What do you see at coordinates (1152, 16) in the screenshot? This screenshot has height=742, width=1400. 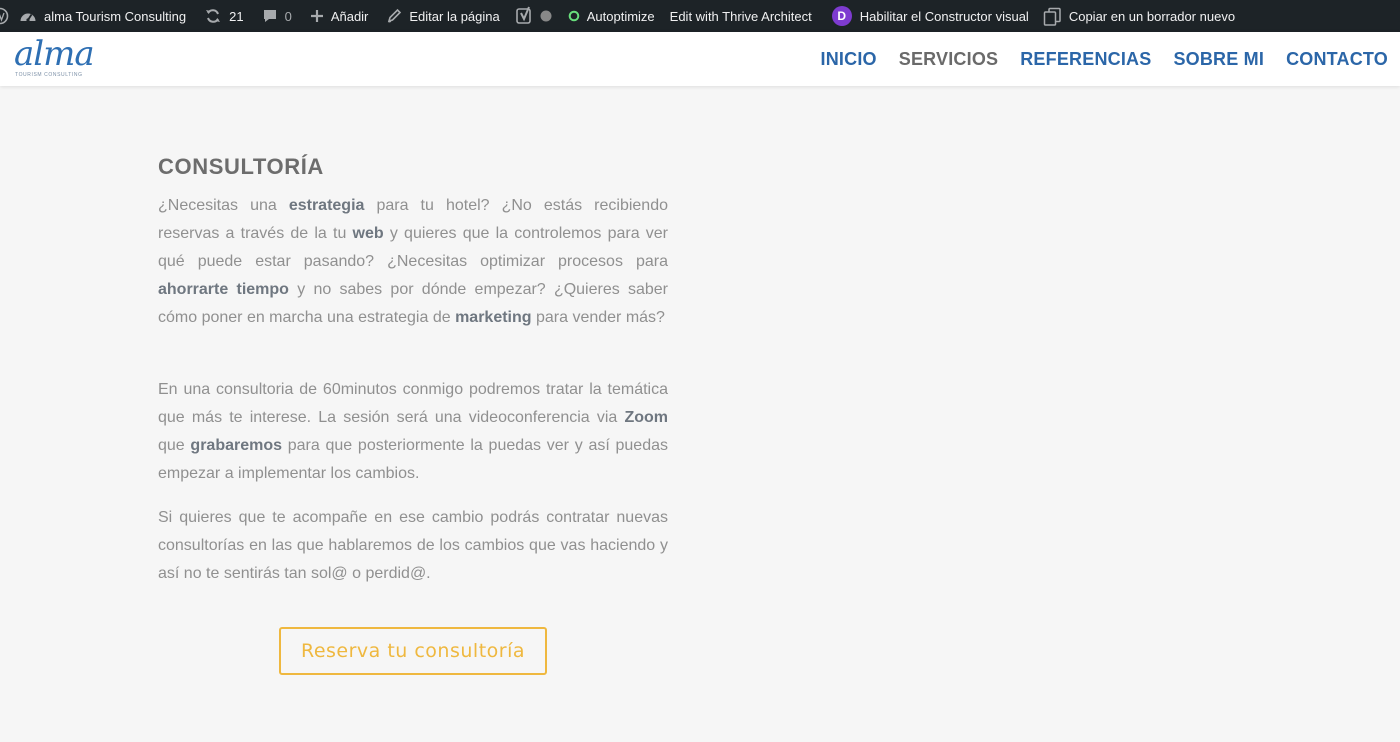 I see `duplicate-draft-label: Copiar en un borrador nuevo` at bounding box center [1152, 16].